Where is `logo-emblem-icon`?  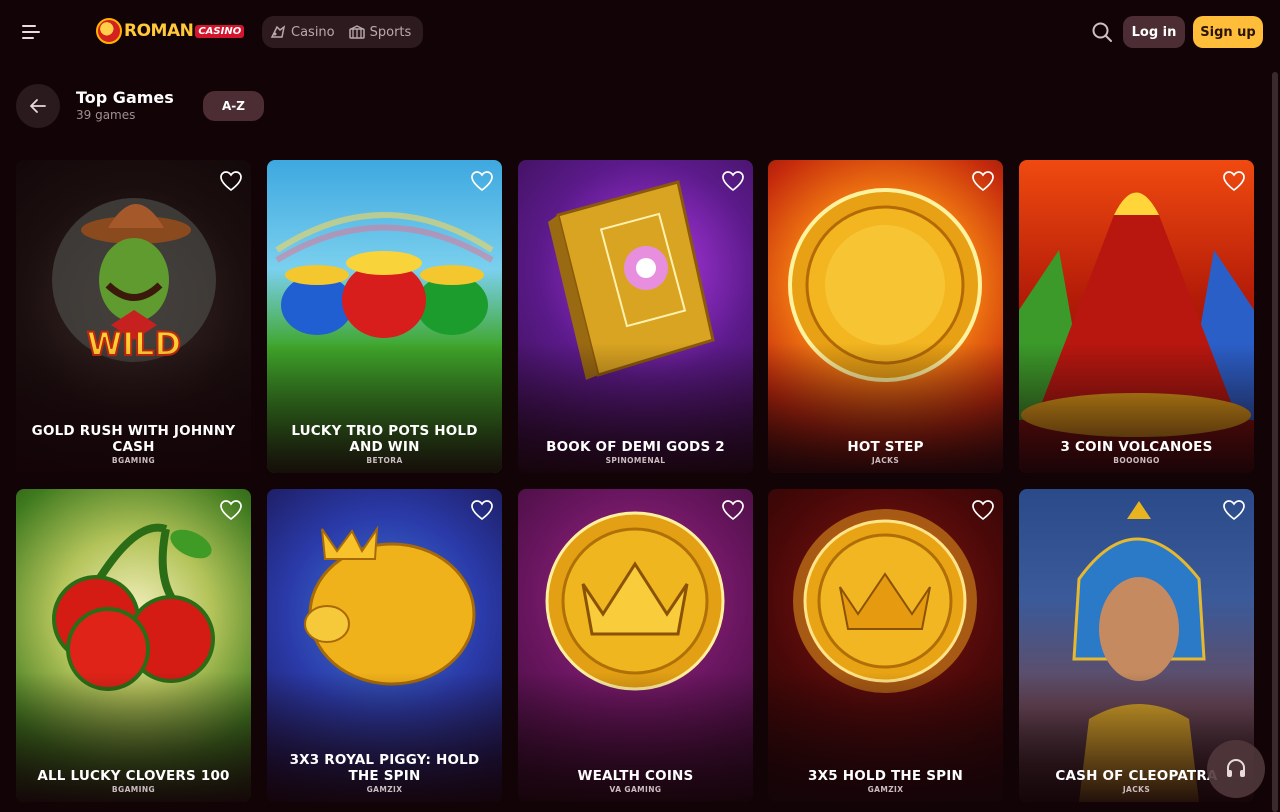 logo-emblem-icon is located at coordinates (109, 31).